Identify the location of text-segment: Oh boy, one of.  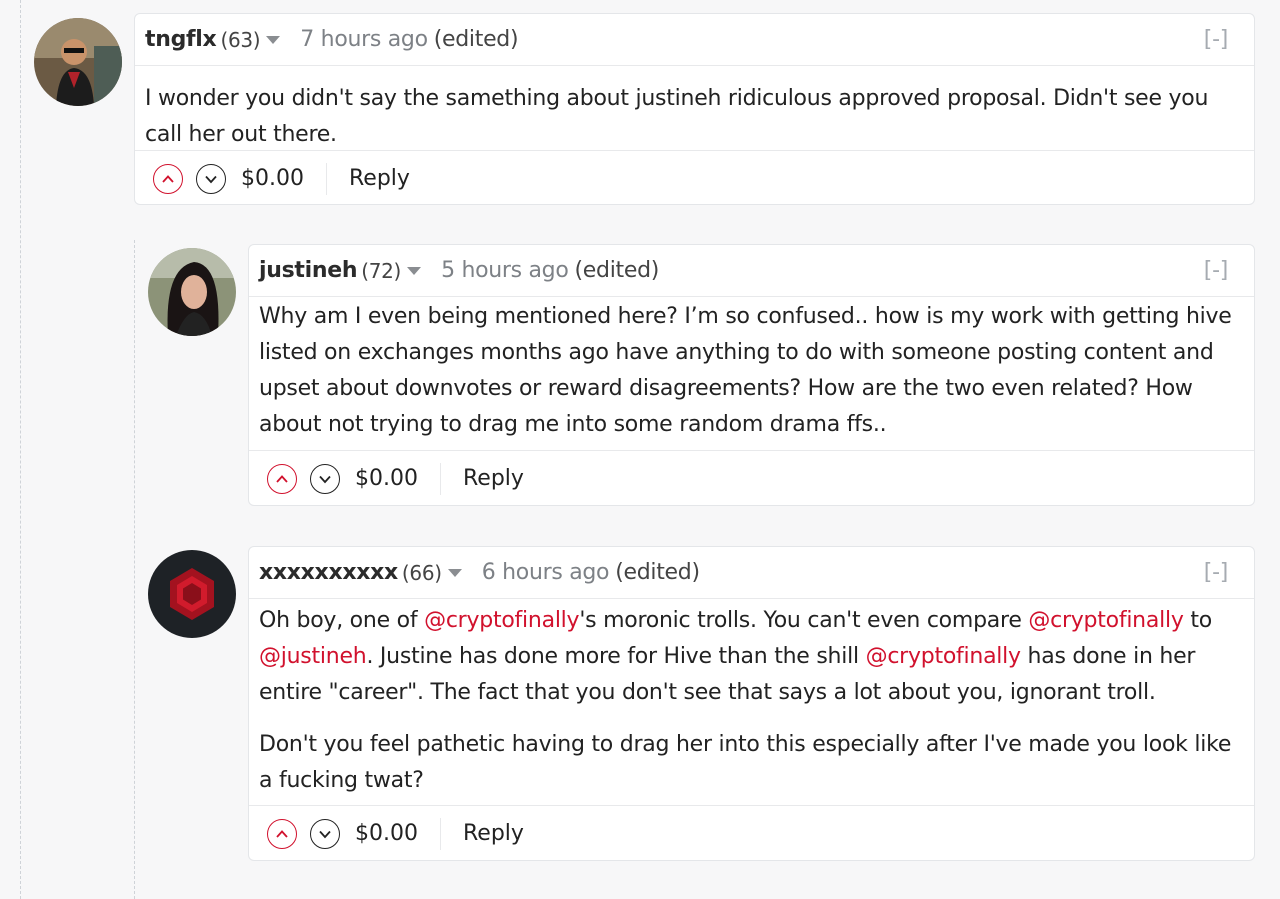
(342, 620).